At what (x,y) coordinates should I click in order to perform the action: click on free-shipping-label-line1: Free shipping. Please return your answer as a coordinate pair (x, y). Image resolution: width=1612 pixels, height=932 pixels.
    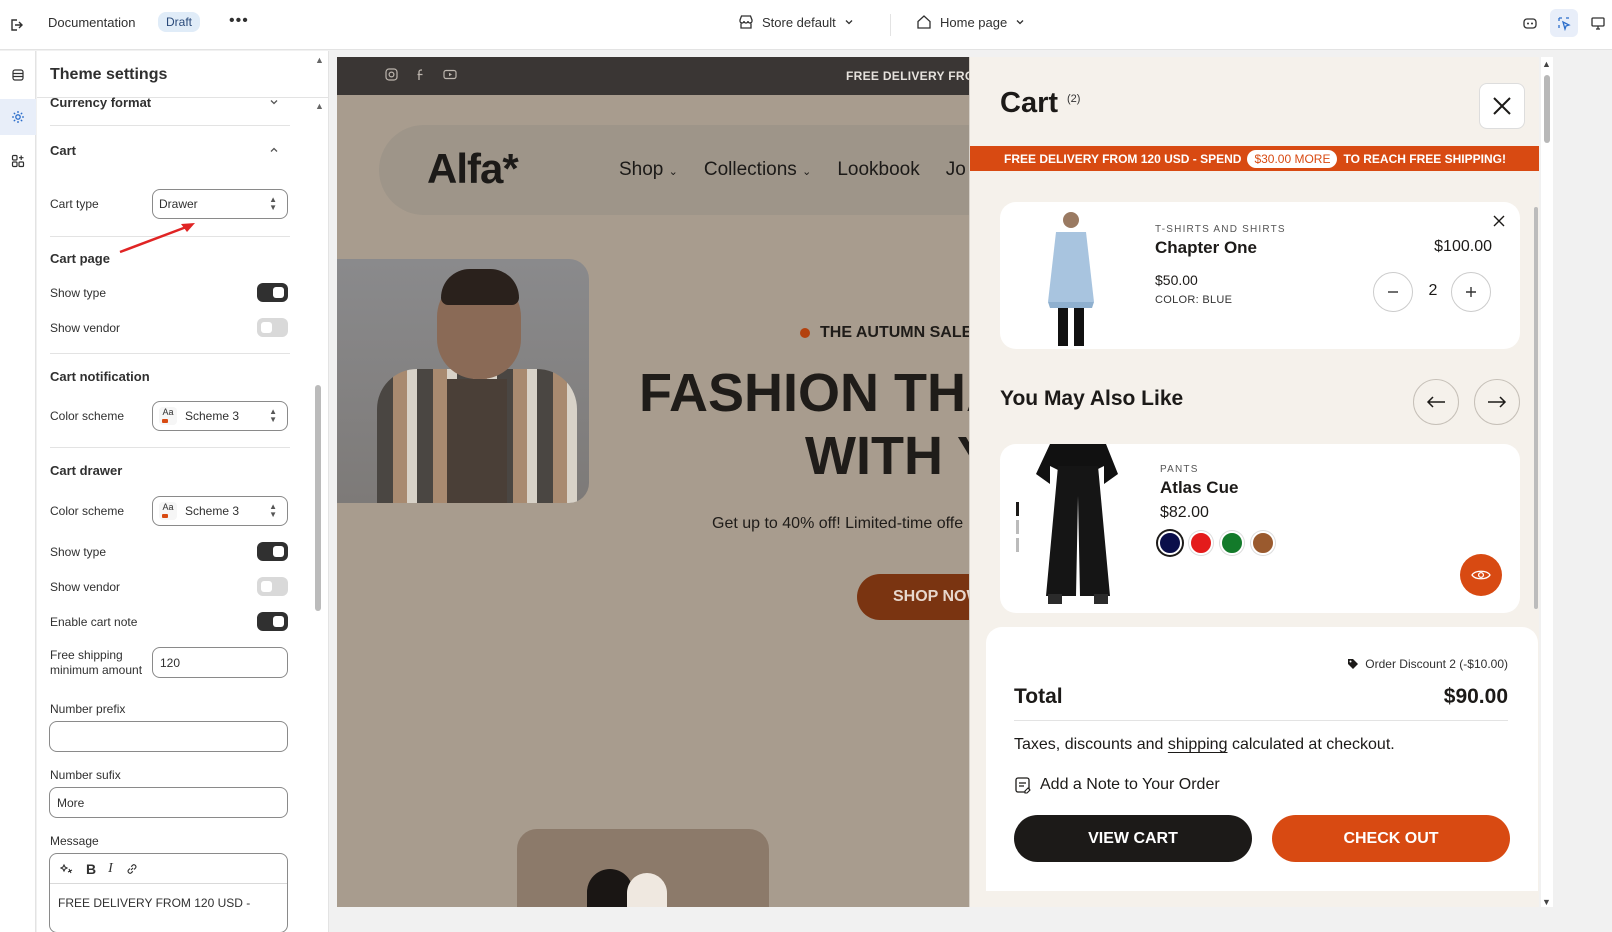
    Looking at the image, I should click on (86, 655).